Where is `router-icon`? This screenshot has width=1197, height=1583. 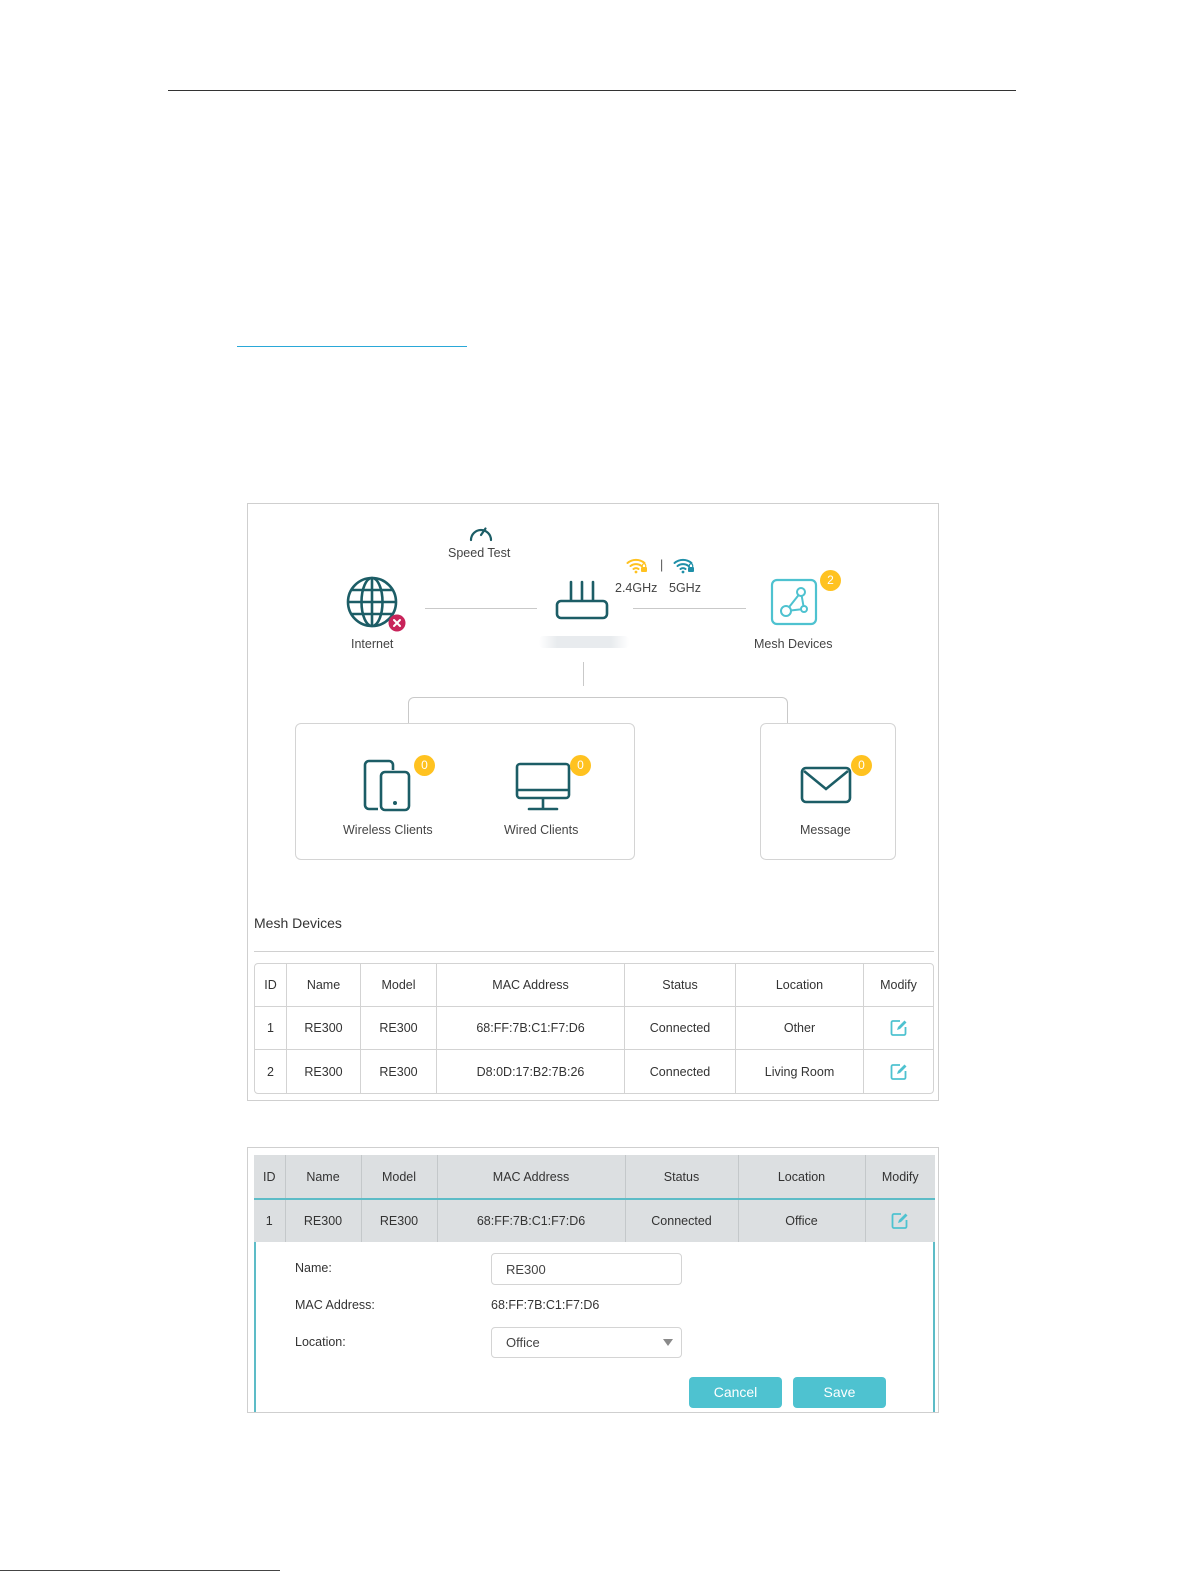
router-icon is located at coordinates (582, 600).